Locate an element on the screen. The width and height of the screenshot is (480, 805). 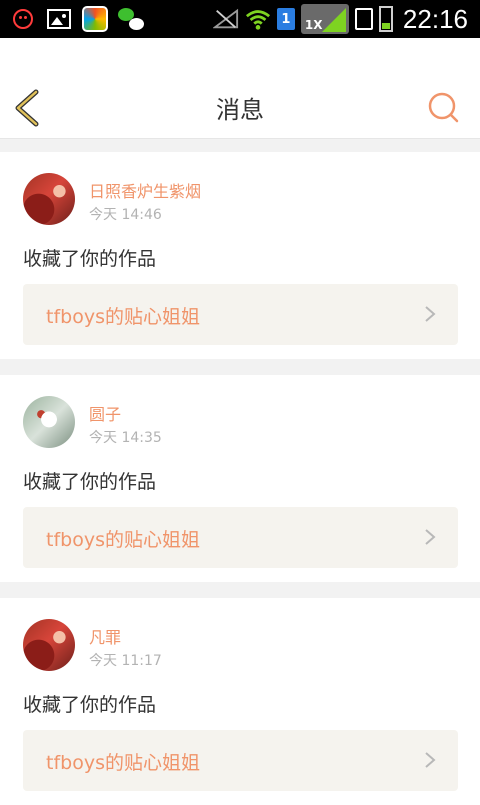
sd-card-icon is located at coordinates (363, 19).